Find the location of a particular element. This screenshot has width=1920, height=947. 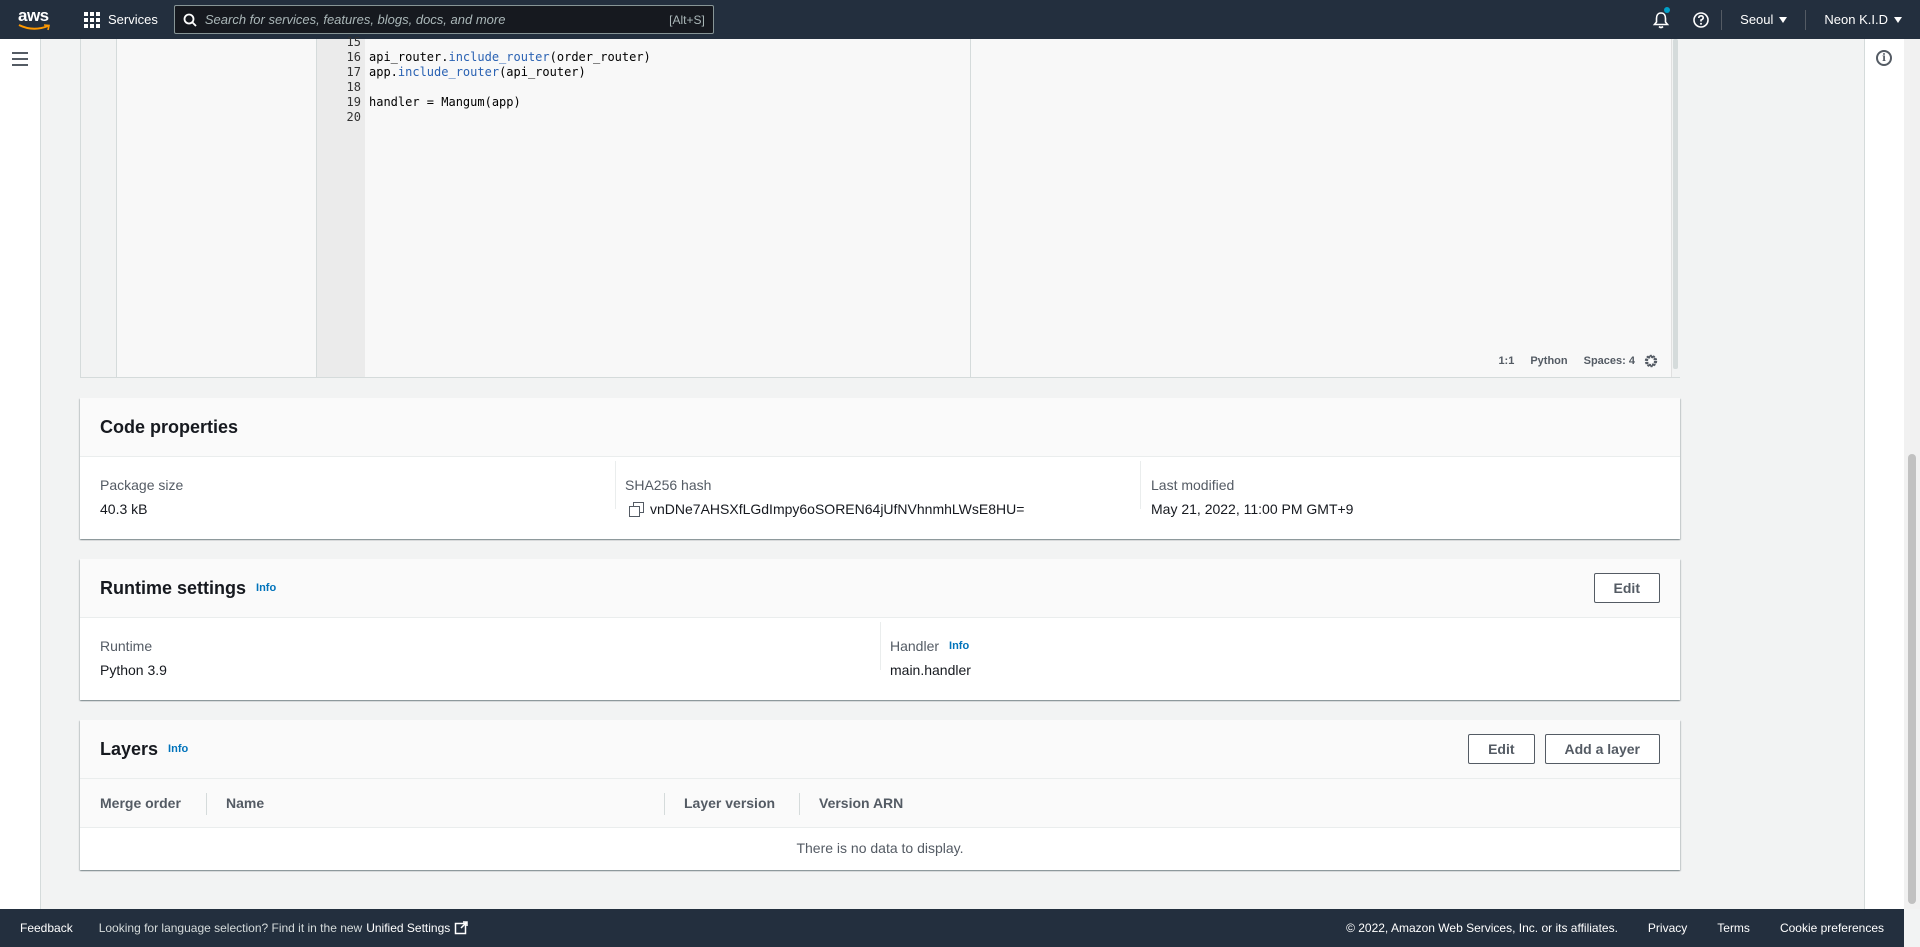

aws-logo: aws is located at coordinates (44, 20).